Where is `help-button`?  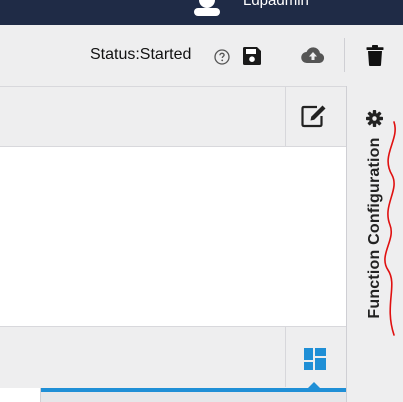
help-button is located at coordinates (222, 57).